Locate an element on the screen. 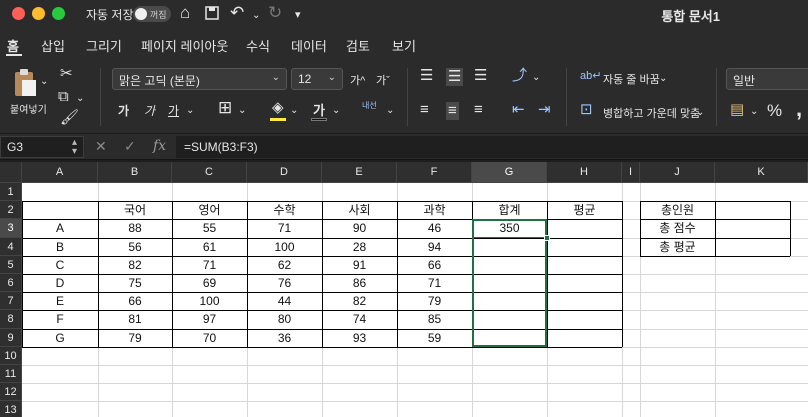 The image size is (808, 417). column-header-g: G is located at coordinates (509, 172).